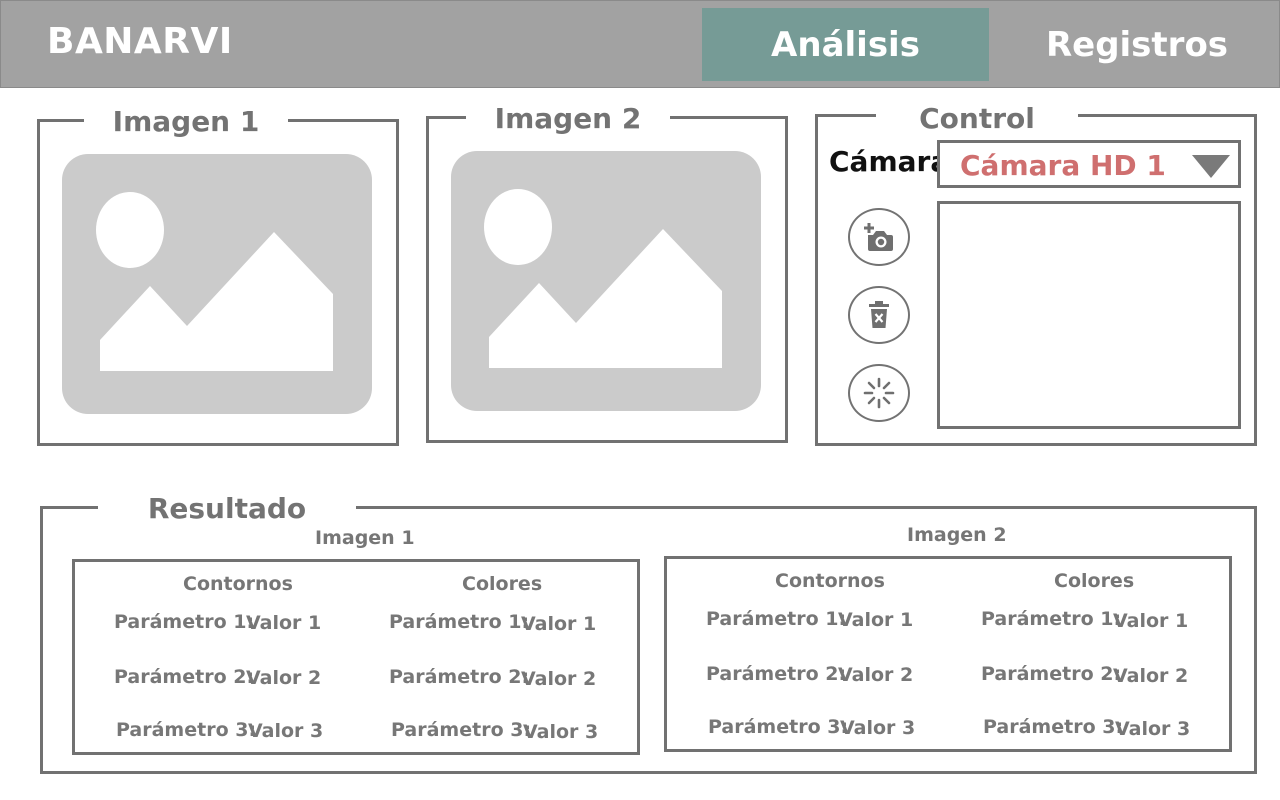 The height and width of the screenshot is (800, 1280). I want to click on tab-analisis: Análisis, so click(845, 44).